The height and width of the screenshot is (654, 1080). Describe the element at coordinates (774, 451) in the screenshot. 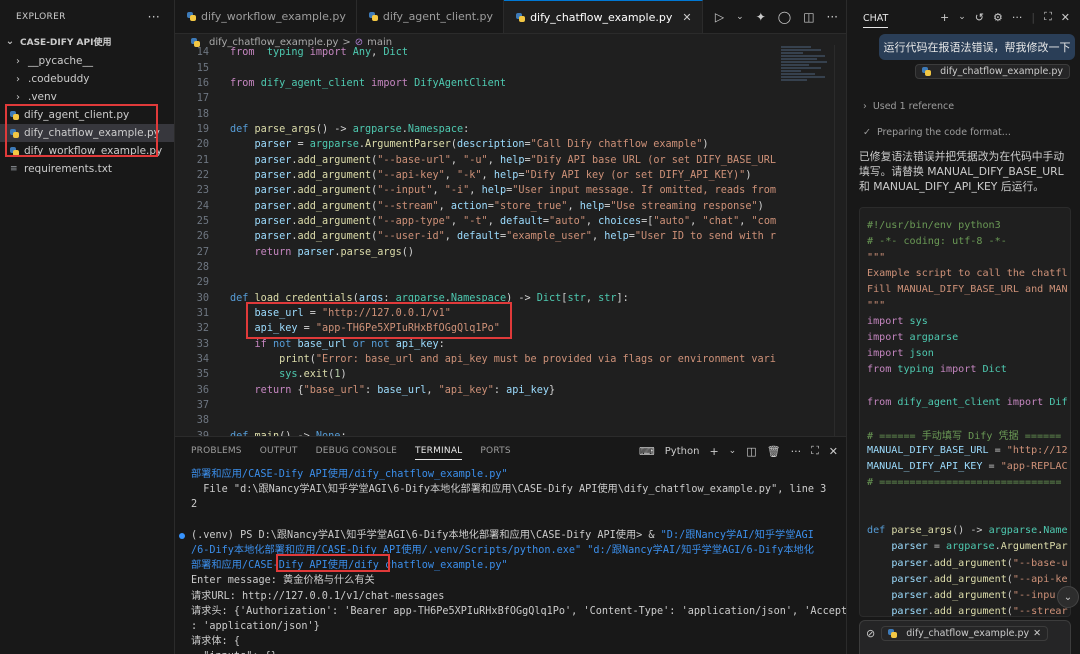

I see `trash-icon: 🗑` at that location.